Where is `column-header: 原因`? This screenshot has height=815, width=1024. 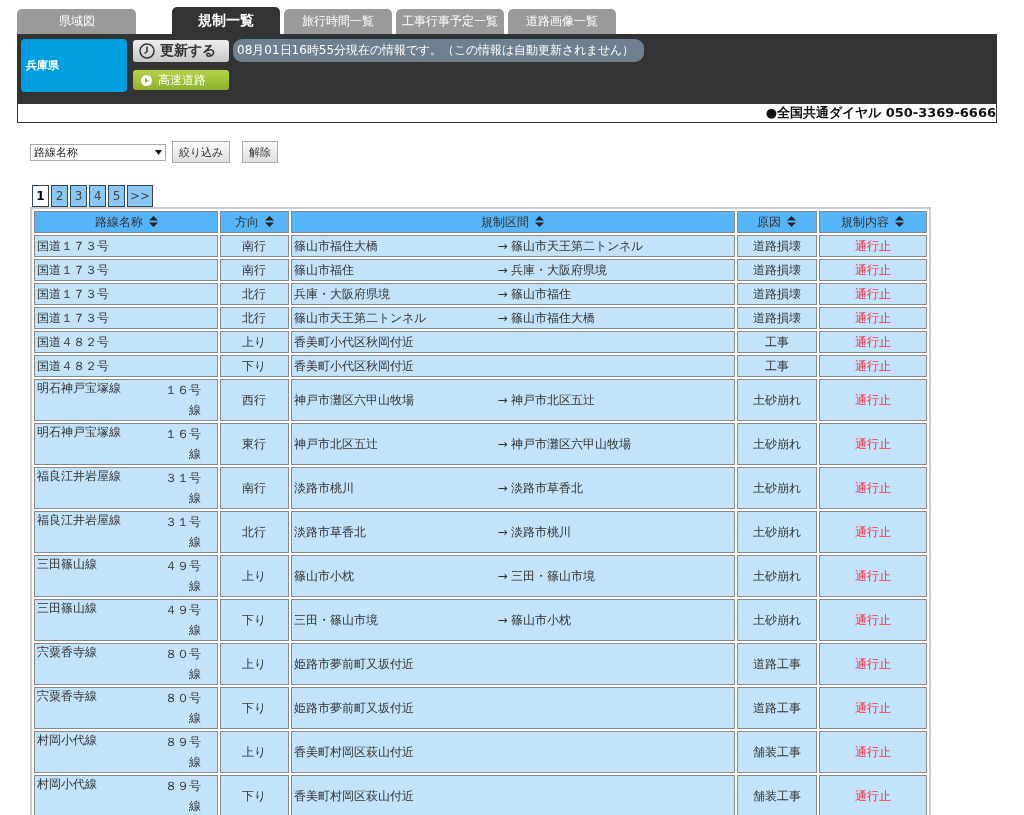 column-header: 原因 is located at coordinates (776, 222).